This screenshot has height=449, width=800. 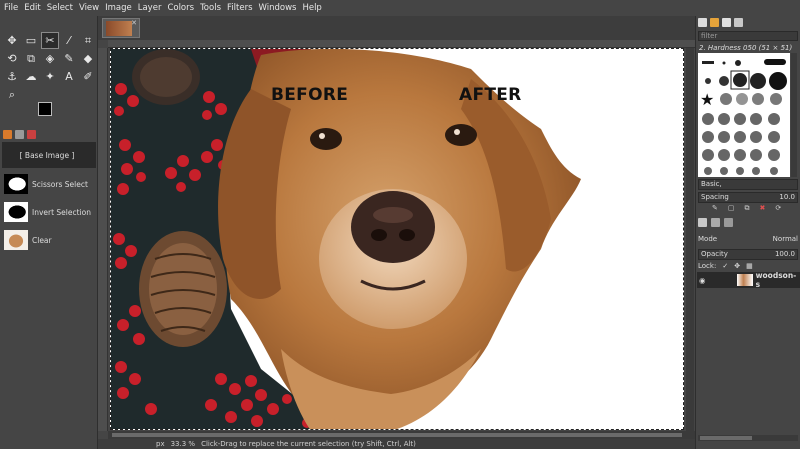 What do you see at coordinates (490, 95) in the screenshot?
I see `after-caption: AFTER` at bounding box center [490, 95].